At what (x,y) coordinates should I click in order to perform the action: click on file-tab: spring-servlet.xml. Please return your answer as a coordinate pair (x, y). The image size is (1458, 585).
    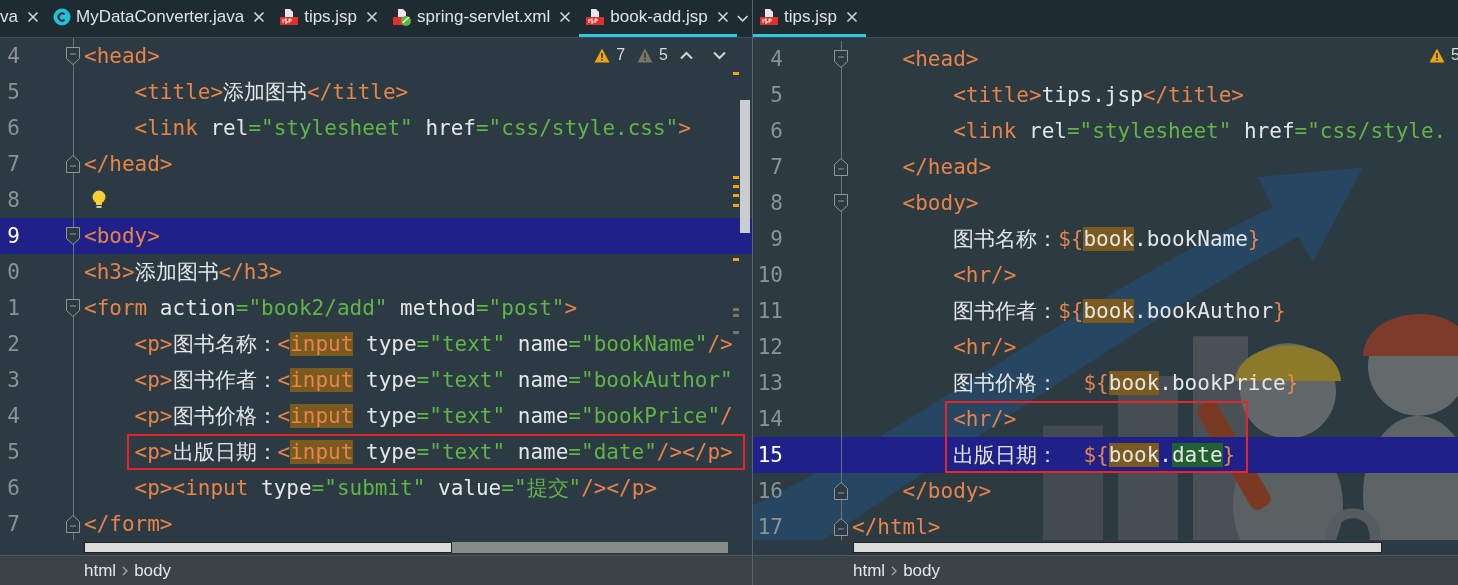
    Looking at the image, I should click on (483, 18).